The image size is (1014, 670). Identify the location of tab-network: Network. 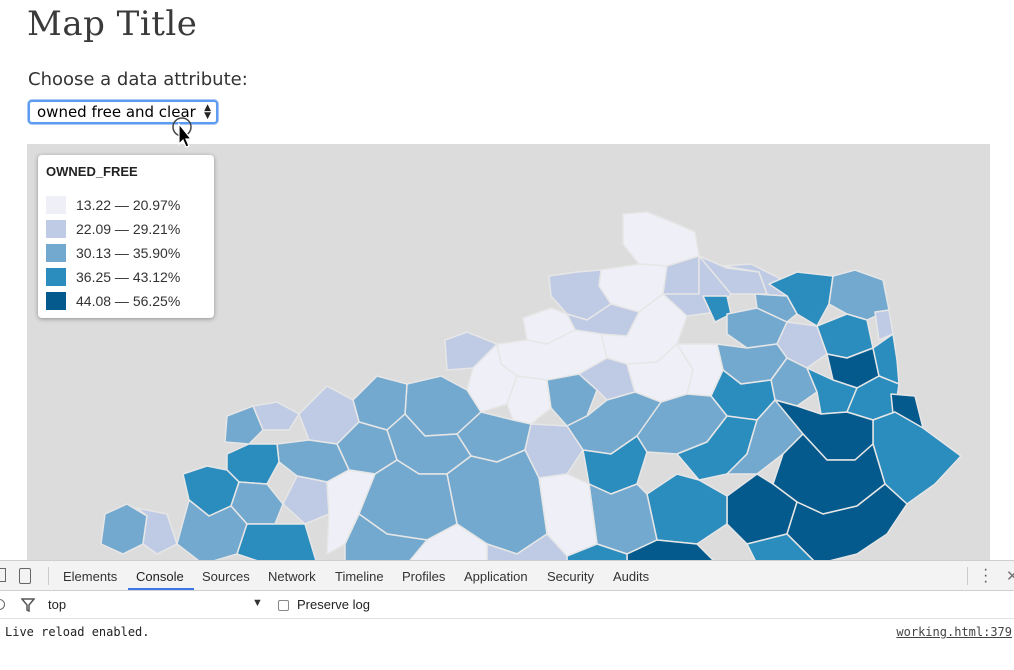
(292, 576).